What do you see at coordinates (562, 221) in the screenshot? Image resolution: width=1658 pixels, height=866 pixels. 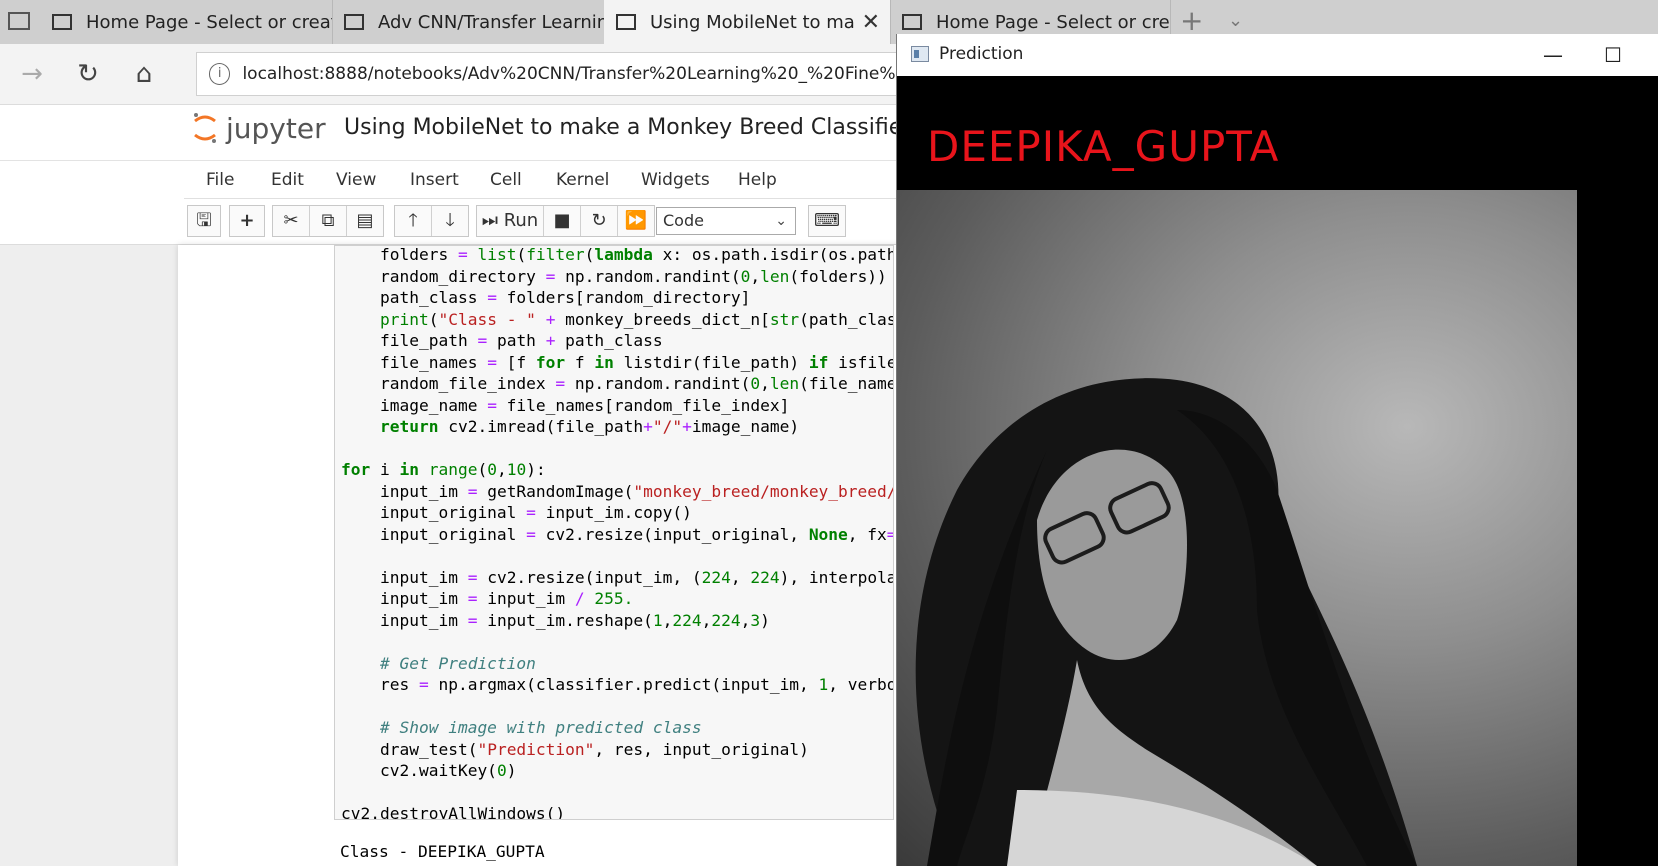 I see `stop-icon: ■` at bounding box center [562, 221].